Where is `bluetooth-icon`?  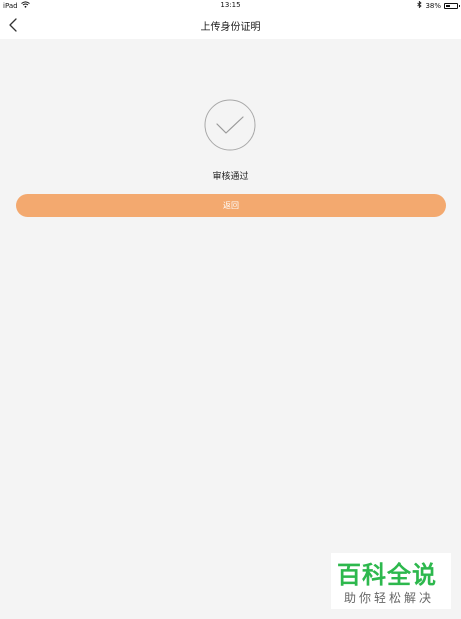 bluetooth-icon is located at coordinates (420, 5).